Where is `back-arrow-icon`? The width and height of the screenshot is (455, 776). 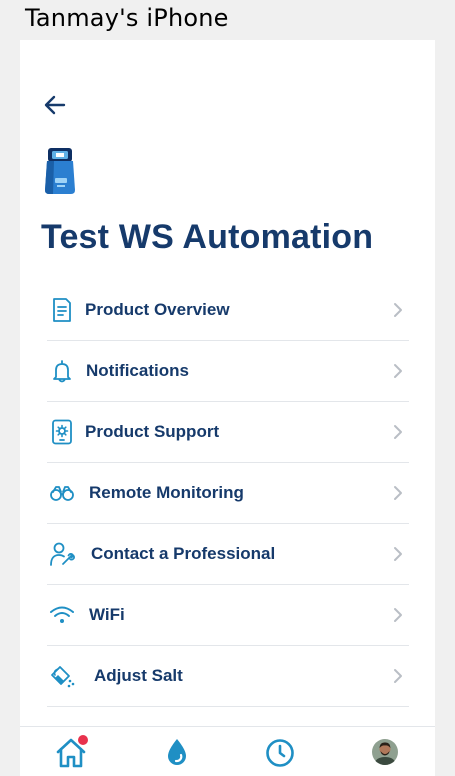 back-arrow-icon is located at coordinates (55, 105).